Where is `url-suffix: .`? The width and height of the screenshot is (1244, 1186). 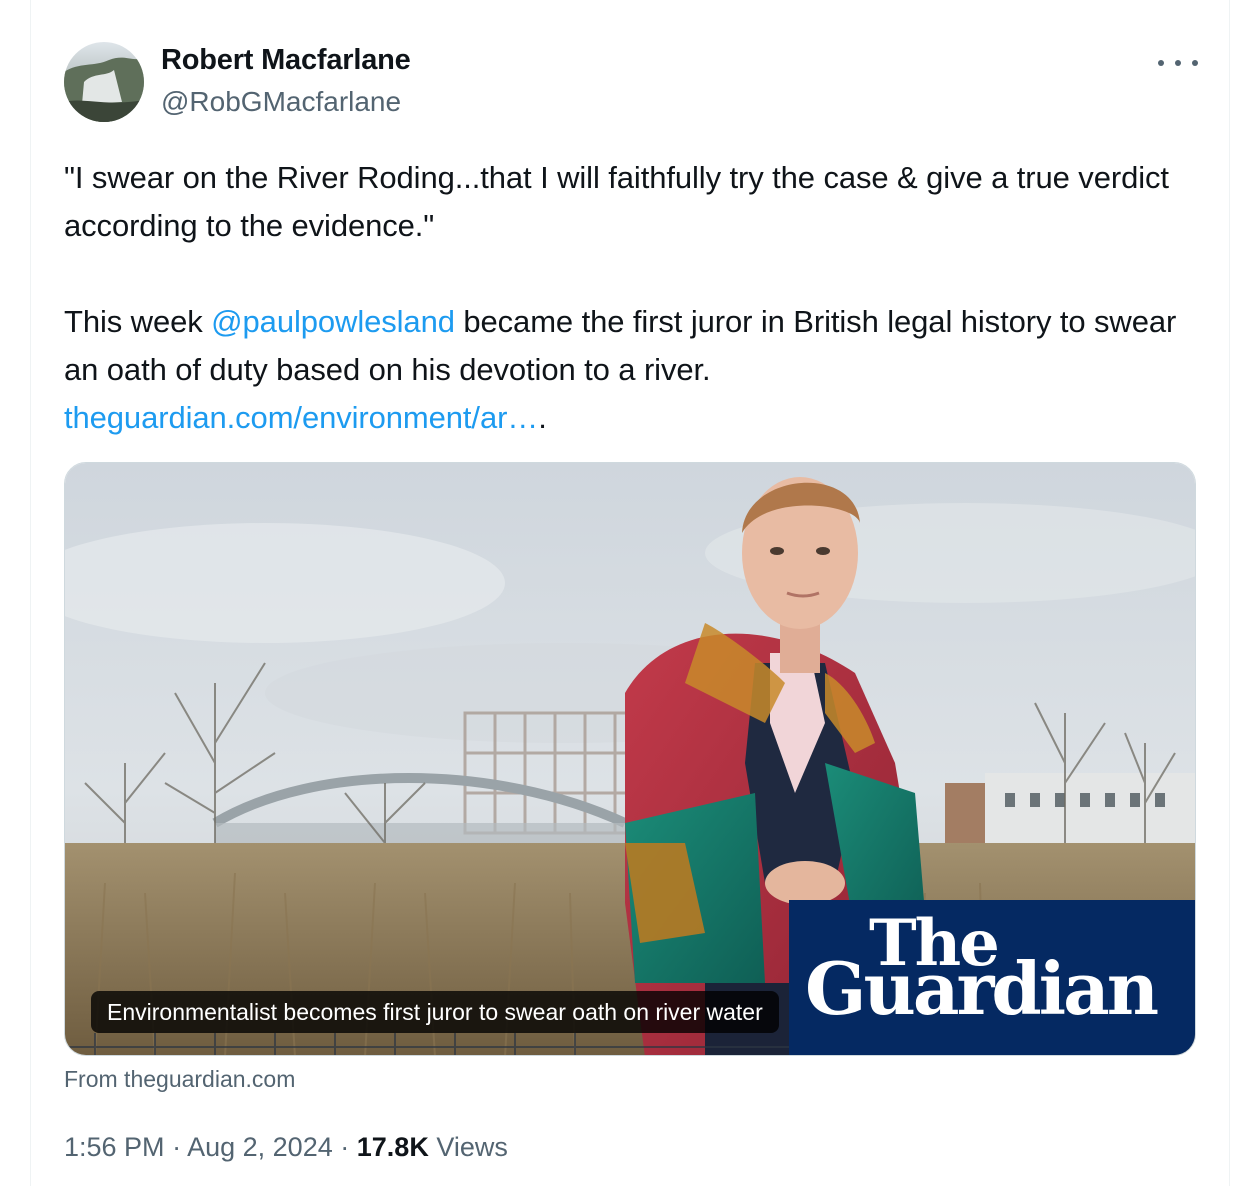 url-suffix: . is located at coordinates (542, 417).